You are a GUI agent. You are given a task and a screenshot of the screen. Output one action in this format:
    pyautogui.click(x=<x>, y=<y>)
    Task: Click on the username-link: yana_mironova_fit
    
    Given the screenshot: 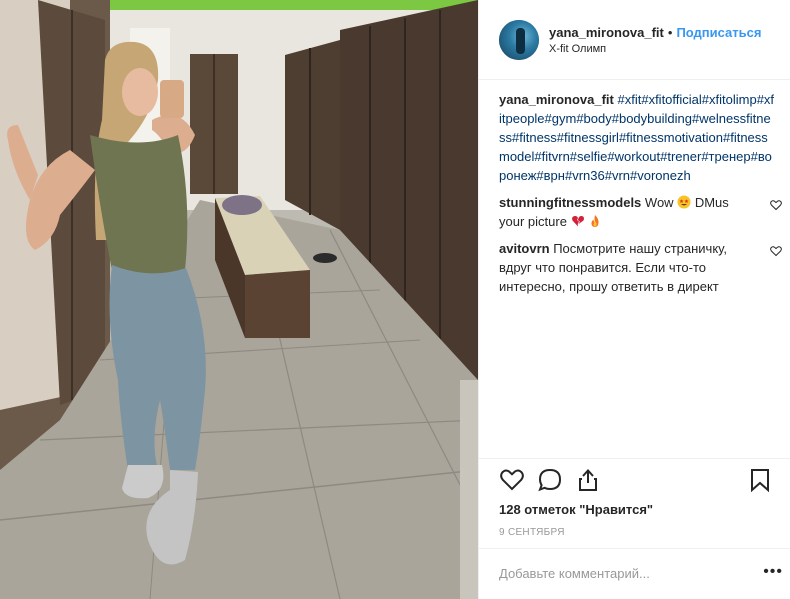 What is the action you would take?
    pyautogui.click(x=606, y=32)
    